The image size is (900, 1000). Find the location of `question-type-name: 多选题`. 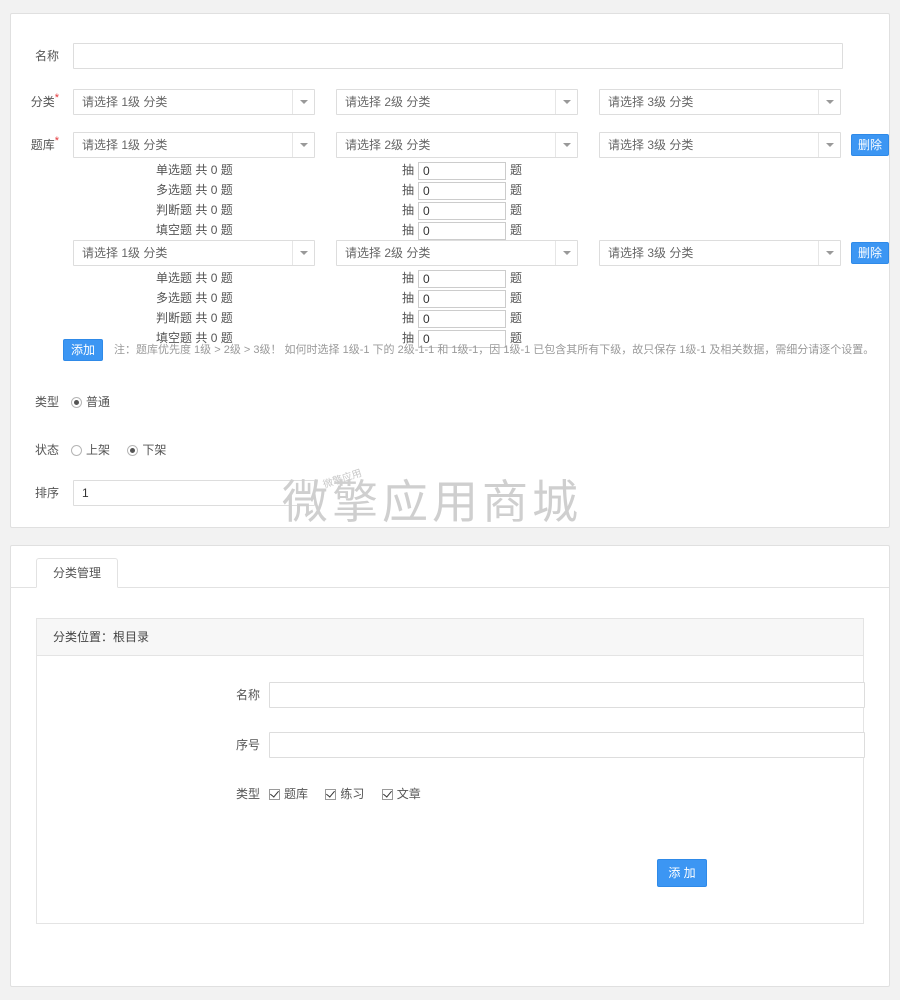

question-type-name: 多选题 is located at coordinates (174, 190).